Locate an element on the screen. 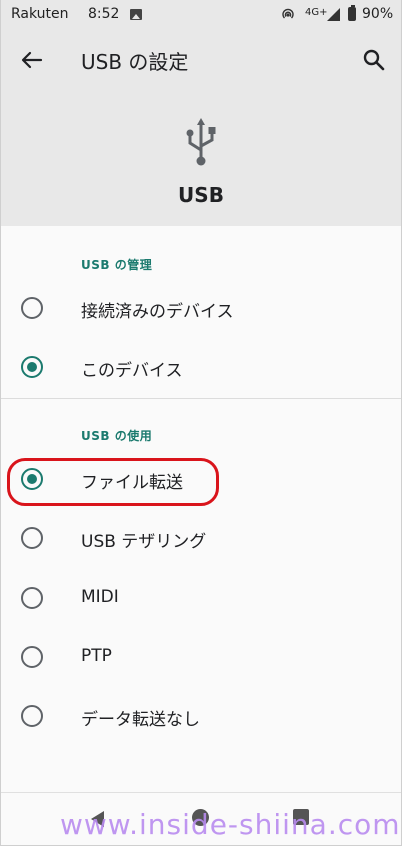 The image size is (402, 846). watermark: www.inside-shiina.com is located at coordinates (230, 824).